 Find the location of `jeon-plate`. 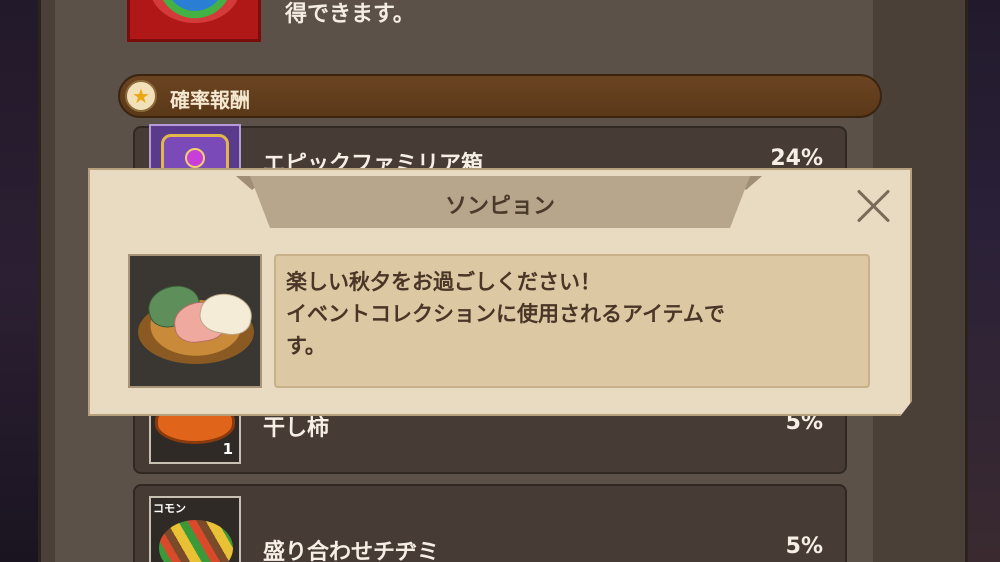

jeon-plate is located at coordinates (196, 541).